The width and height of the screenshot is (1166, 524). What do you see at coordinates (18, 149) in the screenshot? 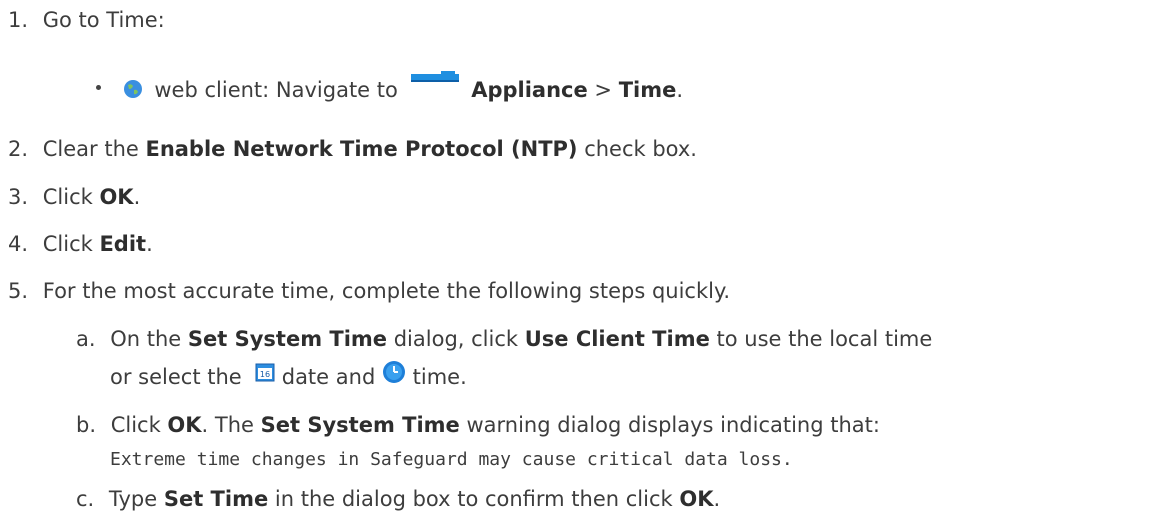
I see `step-number: 2.` at bounding box center [18, 149].